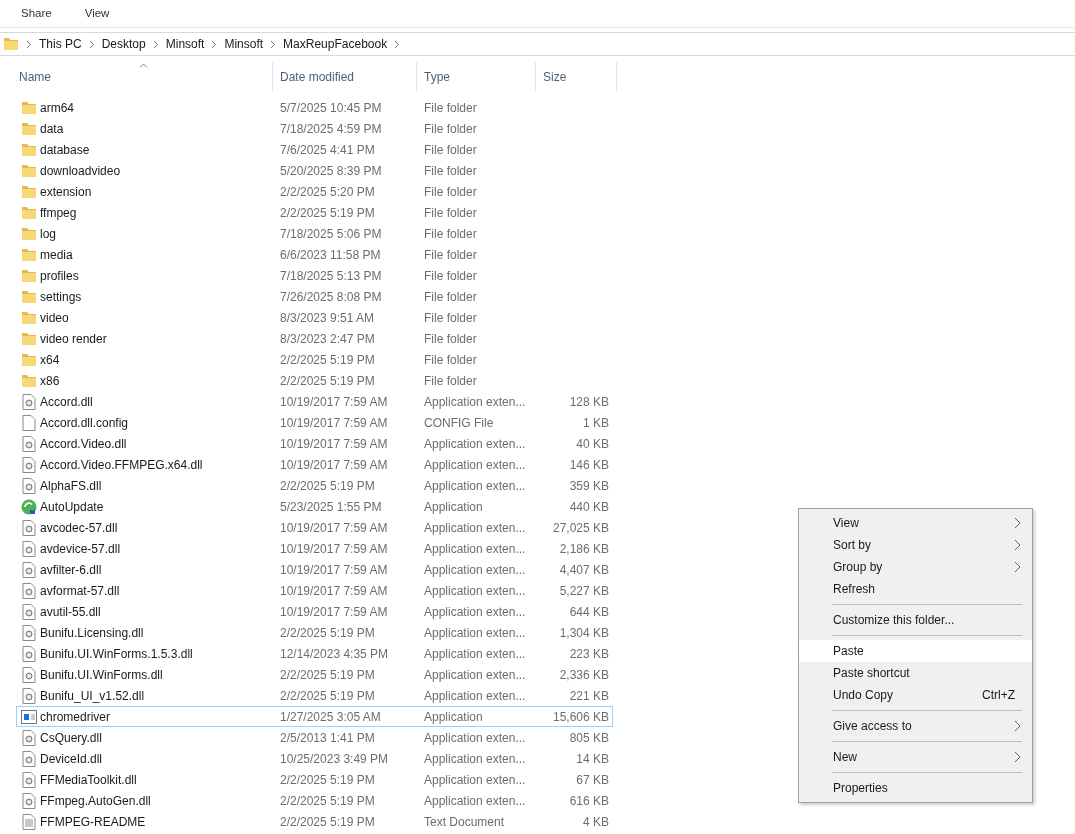  I want to click on file-row: video render 8/3/2023 2:47 PM File folder, so click(314, 338).